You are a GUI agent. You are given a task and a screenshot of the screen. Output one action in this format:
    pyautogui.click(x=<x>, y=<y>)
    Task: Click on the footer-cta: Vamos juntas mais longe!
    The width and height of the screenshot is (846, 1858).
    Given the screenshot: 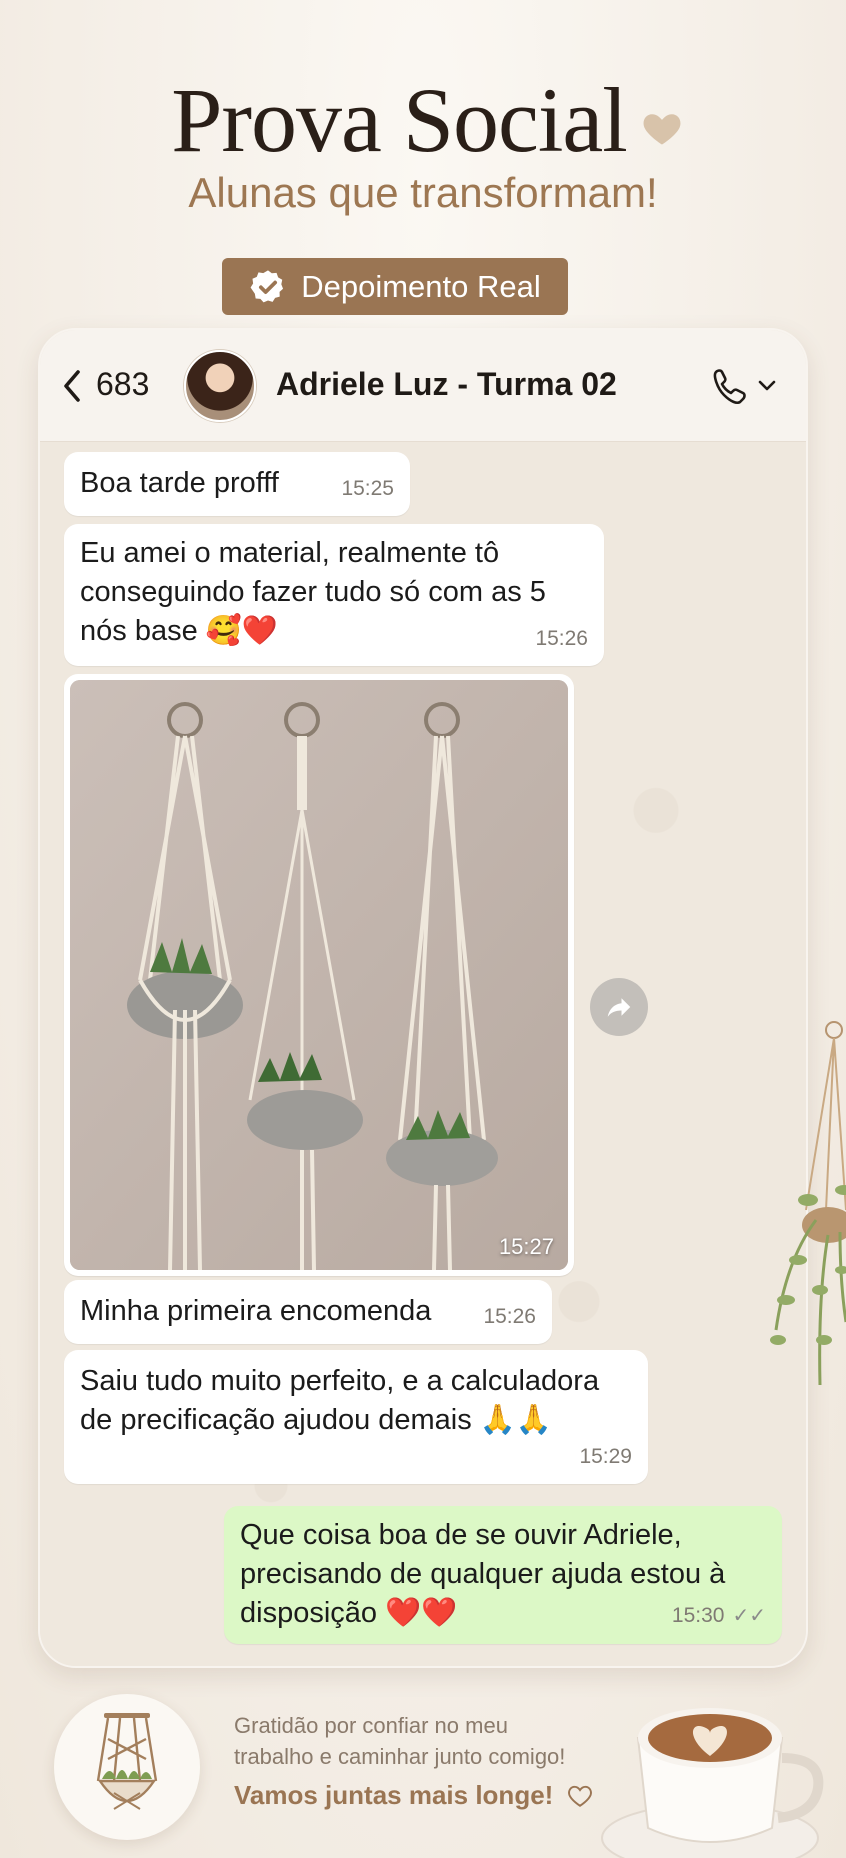 What is the action you would take?
    pyautogui.click(x=413, y=1795)
    